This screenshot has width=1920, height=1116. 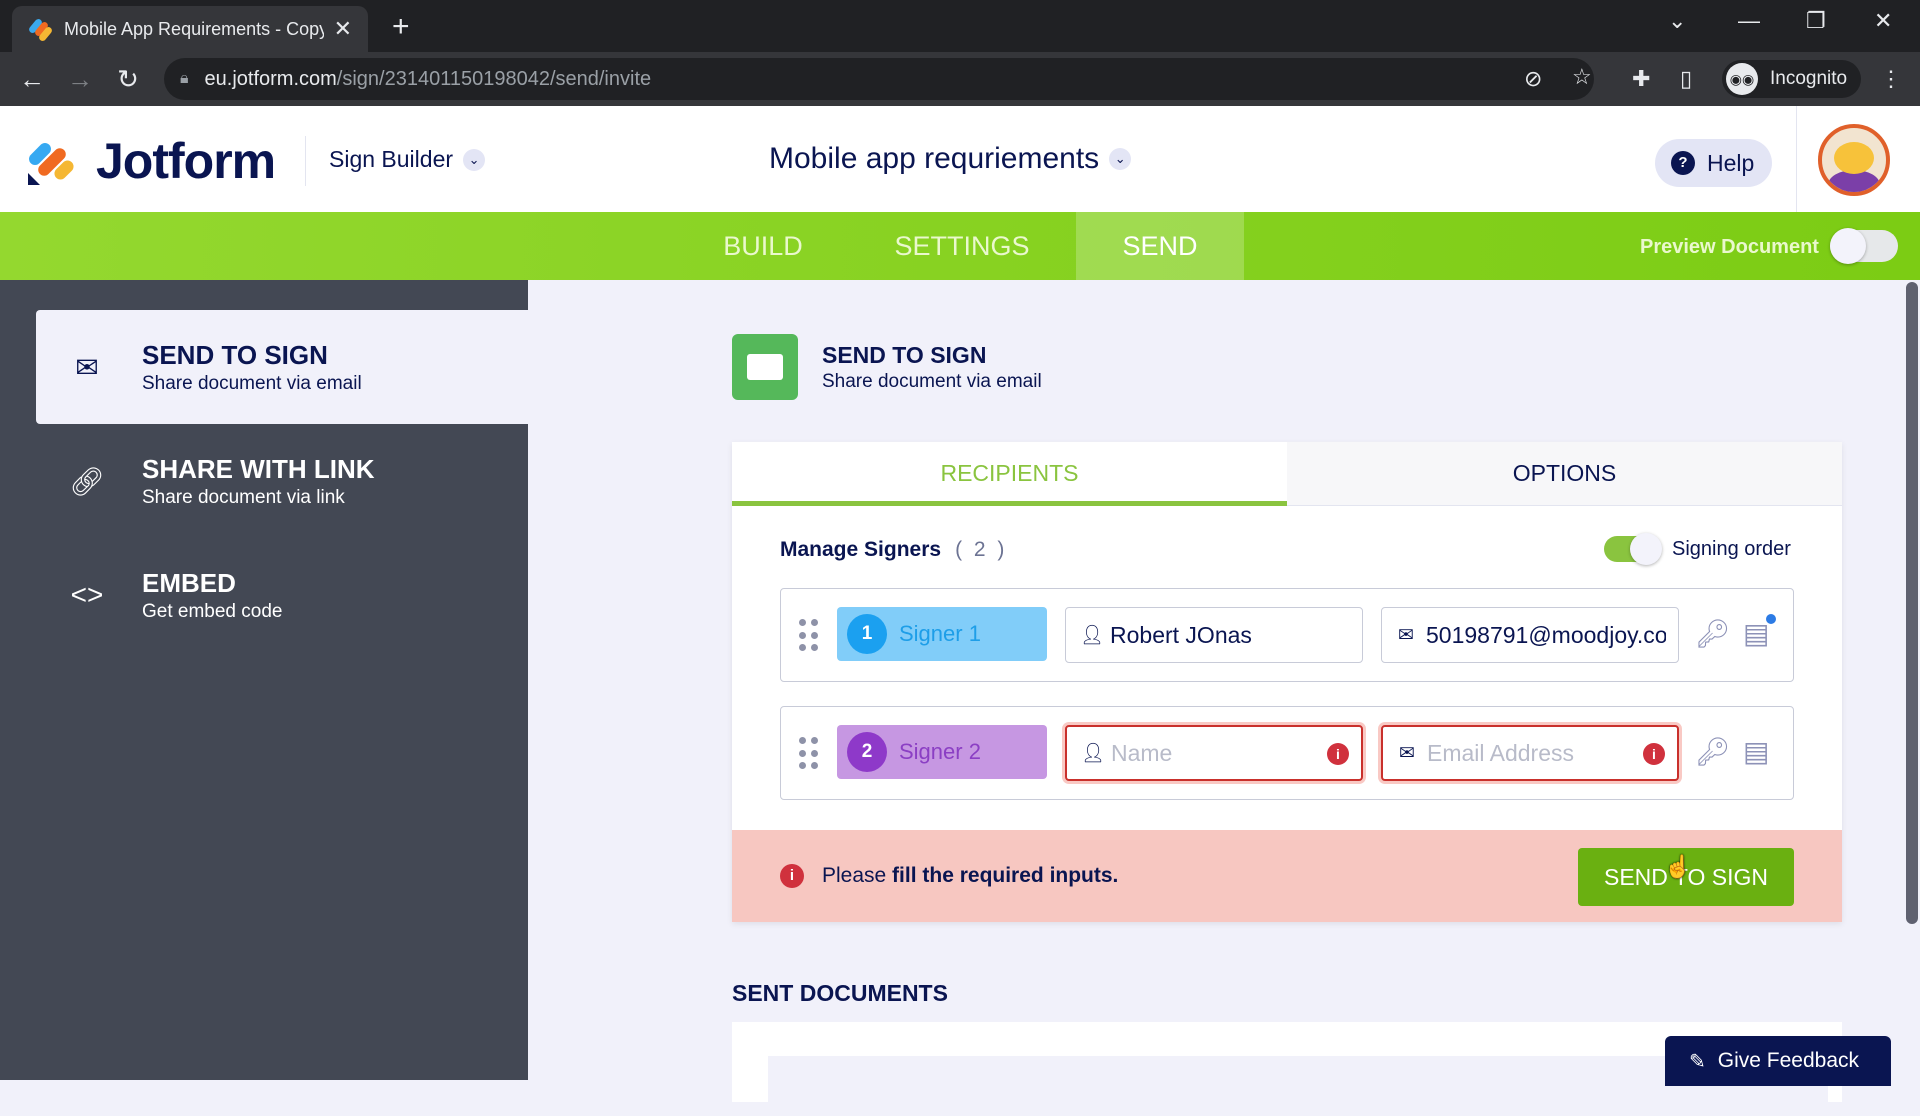 I want to click on code-icon: <>, so click(x=87, y=594).